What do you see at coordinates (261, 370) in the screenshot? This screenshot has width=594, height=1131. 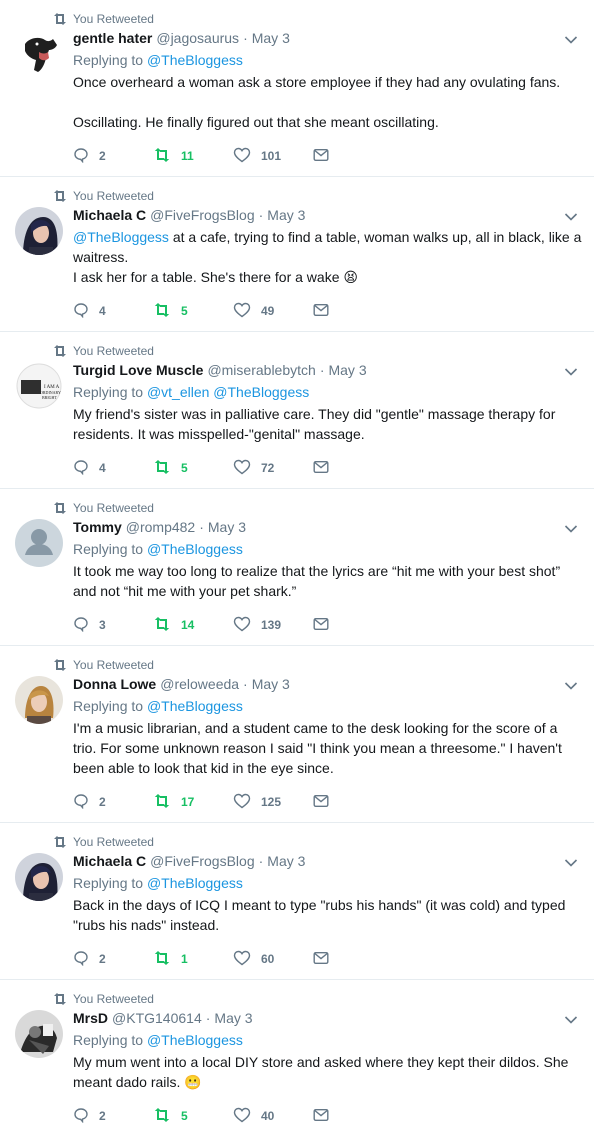 I see `user-handle: @miserablebytch` at bounding box center [261, 370].